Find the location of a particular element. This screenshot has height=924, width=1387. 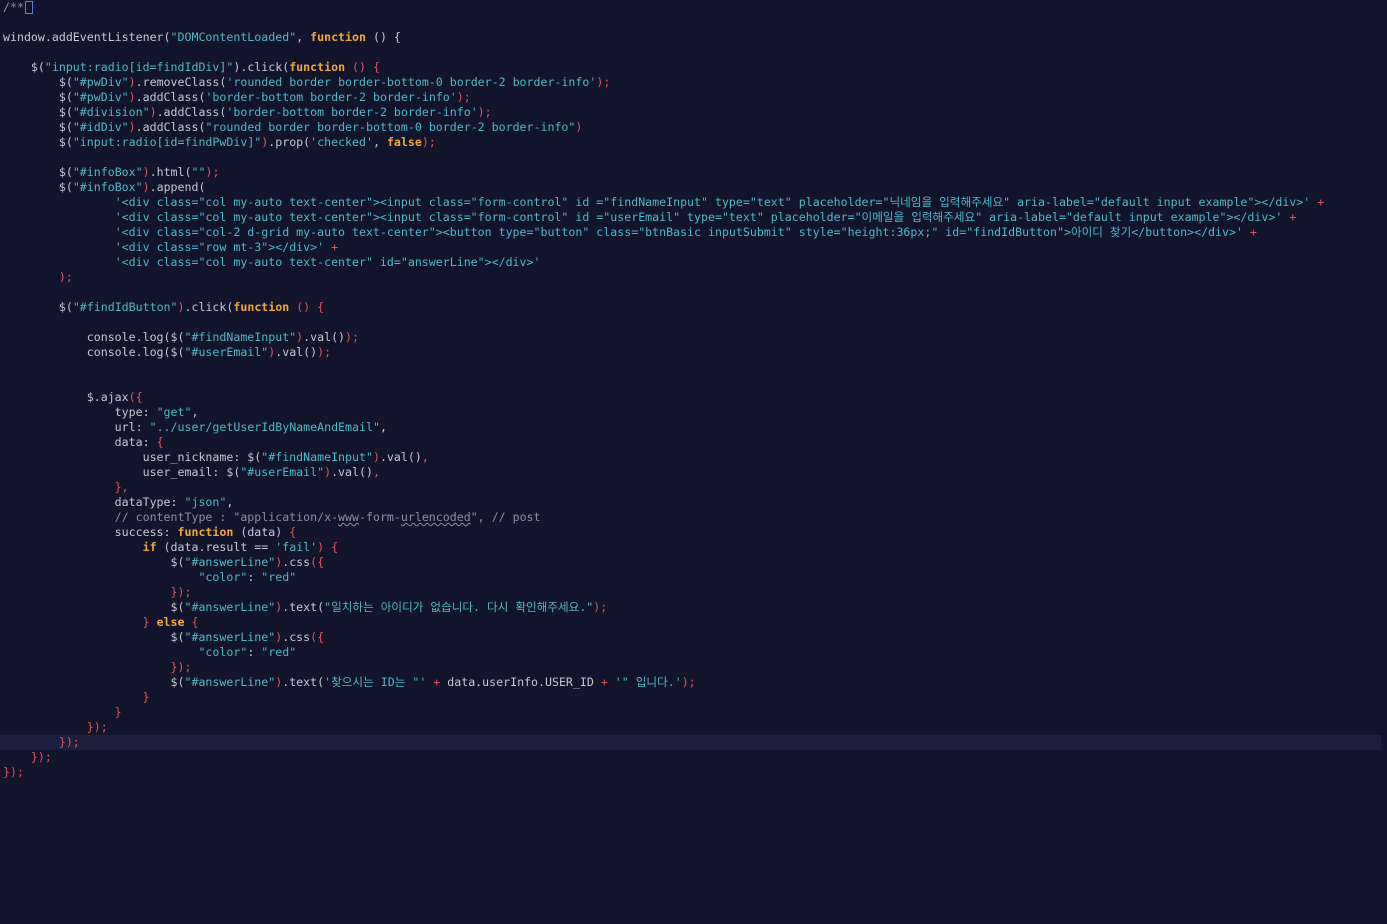

code-line: success: function (data) { is located at coordinates (693, 532).